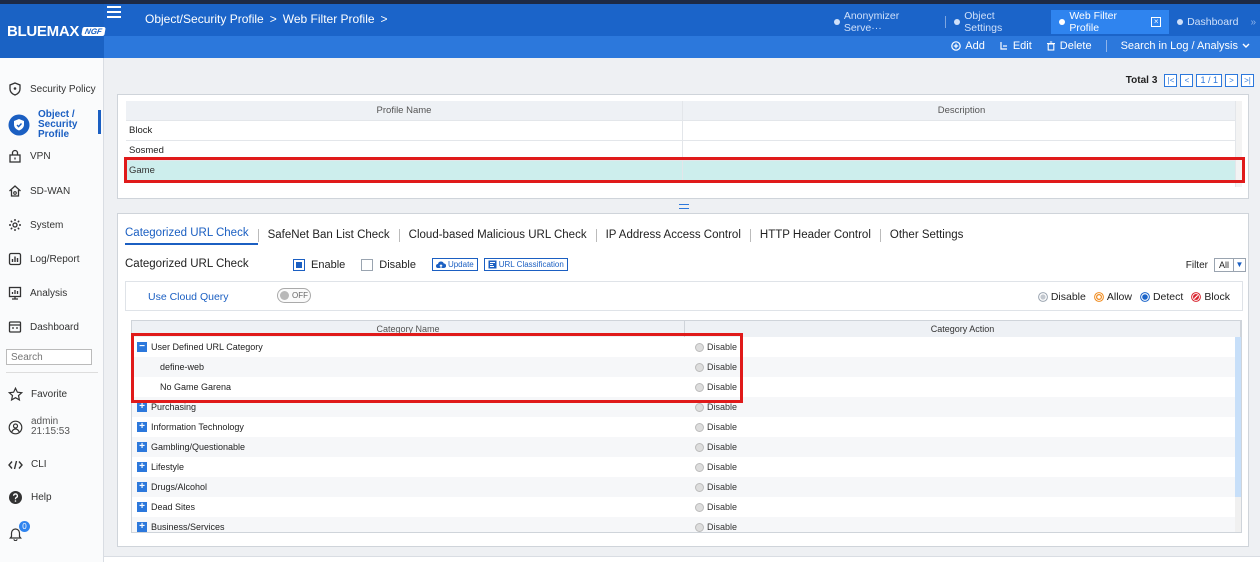  What do you see at coordinates (885, 22) in the screenshot?
I see `tab-anonymizer: Anonymizer Serve···` at bounding box center [885, 22].